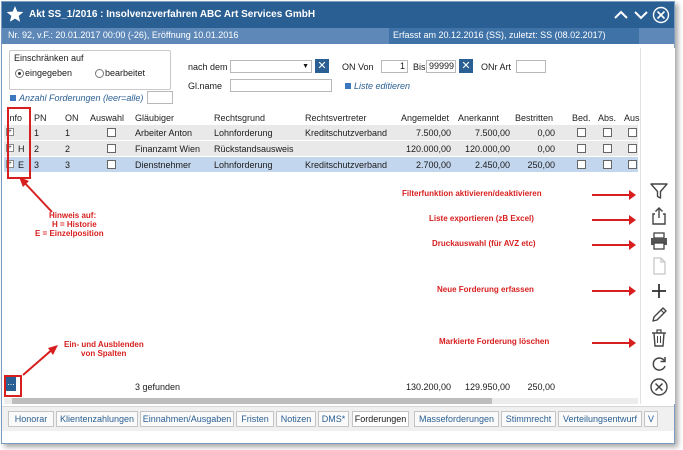 The width and height of the screenshot is (683, 450). What do you see at coordinates (49, 73) in the screenshot?
I see `radio-eingegeben-label: eingegeben` at bounding box center [49, 73].